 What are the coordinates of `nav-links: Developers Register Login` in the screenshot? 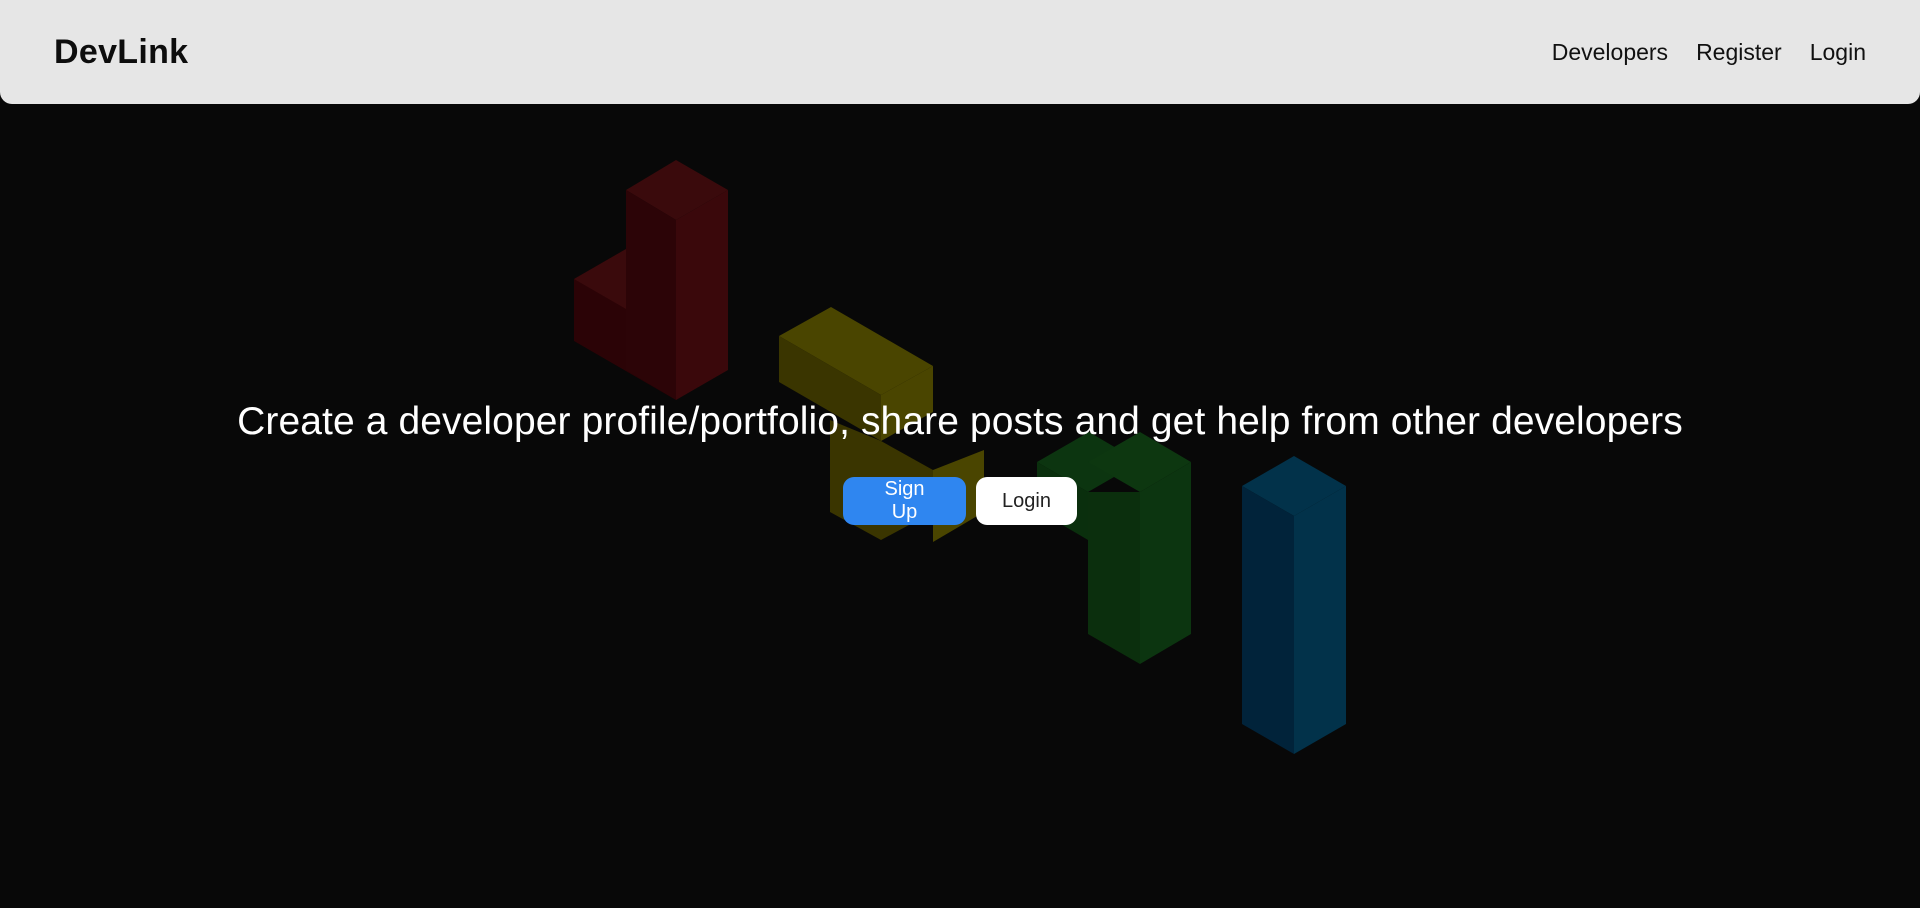 It's located at (1709, 52).